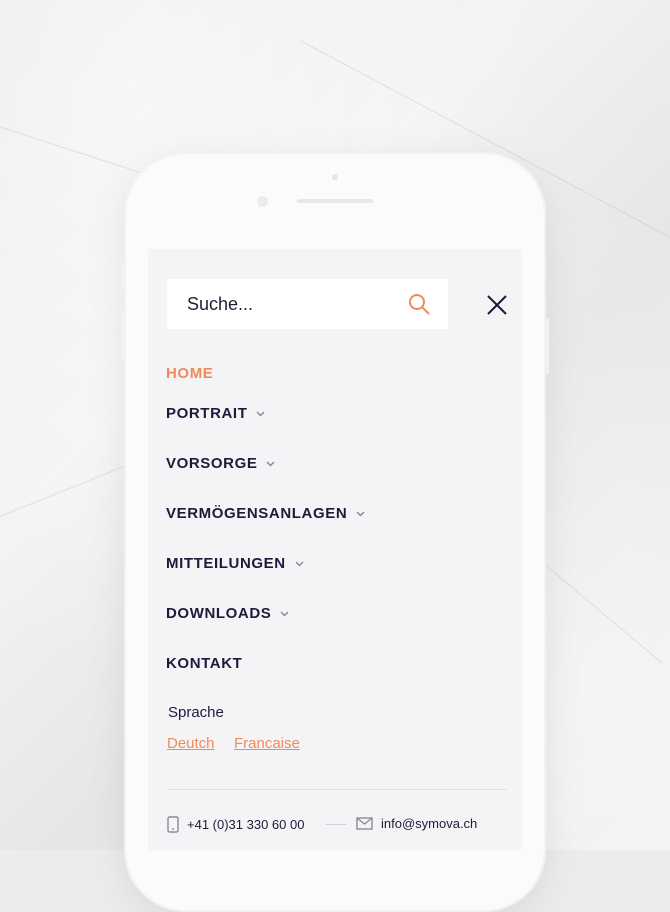  What do you see at coordinates (173, 824) in the screenshot?
I see `phone-icon` at bounding box center [173, 824].